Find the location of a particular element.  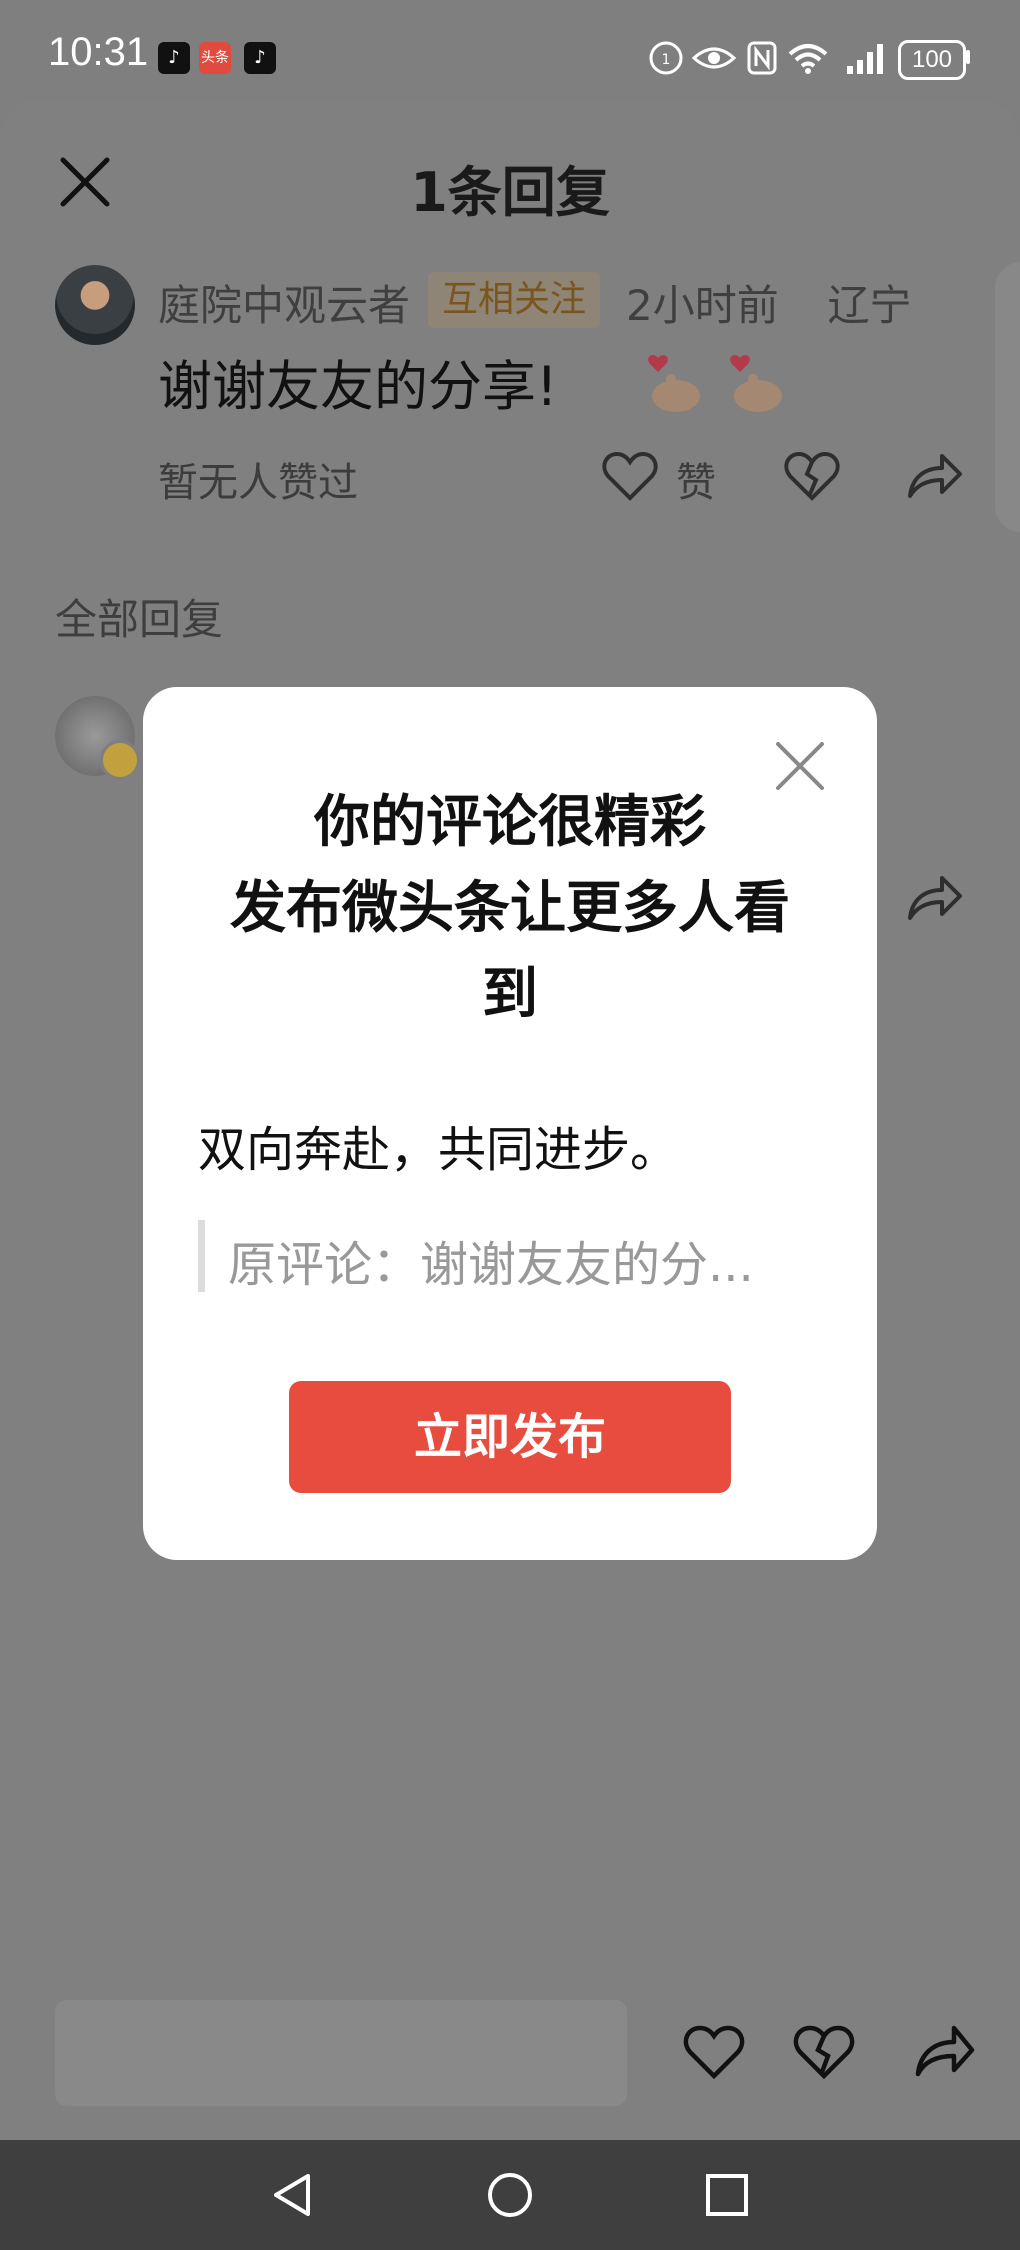

dialog-title: 你的评论很精彩 发布微头条让更多人看 到 is located at coordinates (510, 909).